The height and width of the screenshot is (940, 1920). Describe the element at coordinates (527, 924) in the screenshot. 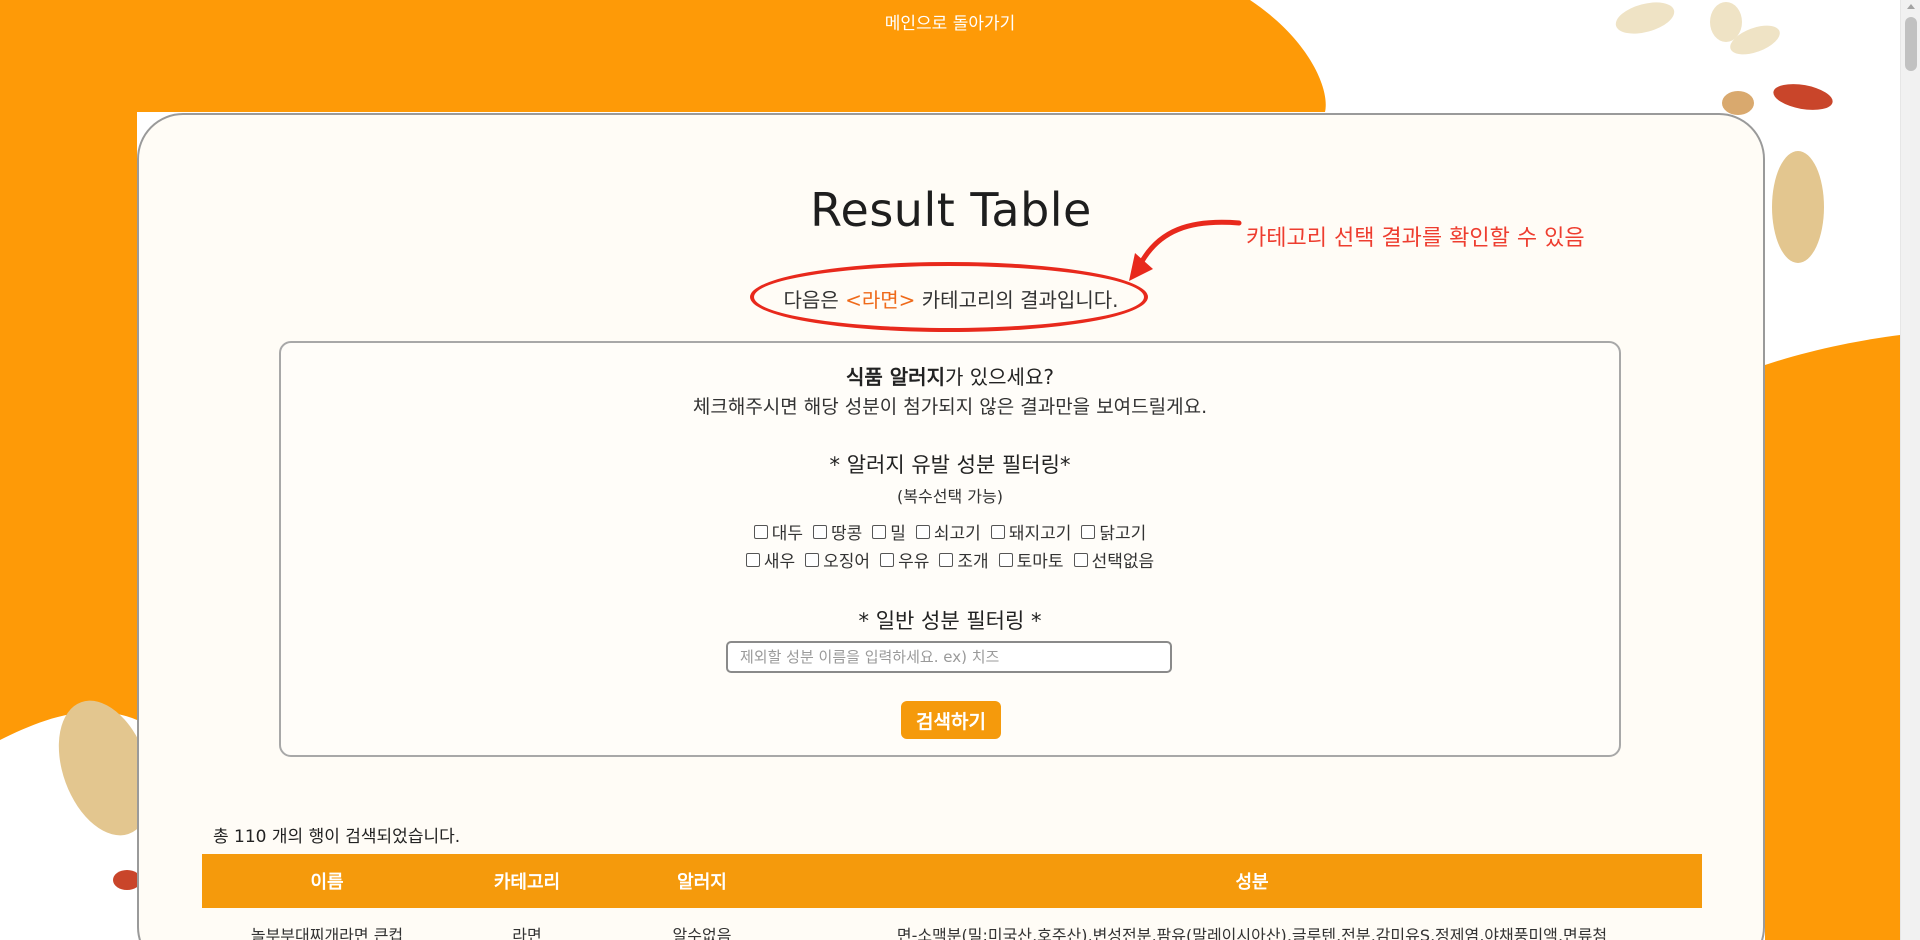

I see `cell-category: 라면` at that location.